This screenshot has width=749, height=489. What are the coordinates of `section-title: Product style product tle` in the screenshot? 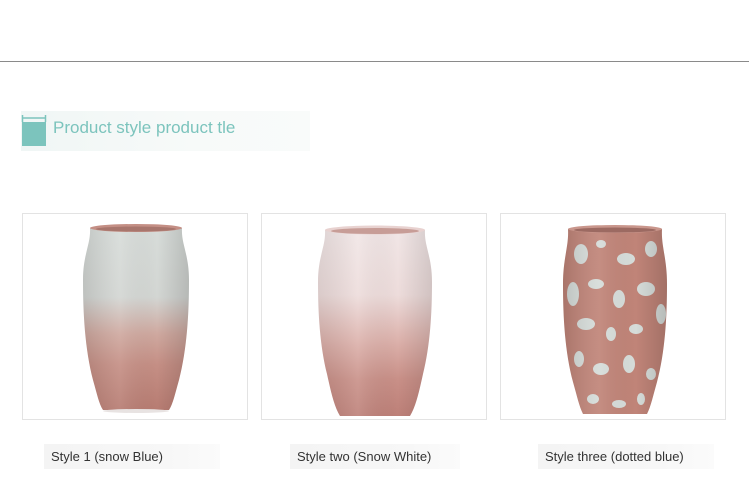 It's located at (144, 127).